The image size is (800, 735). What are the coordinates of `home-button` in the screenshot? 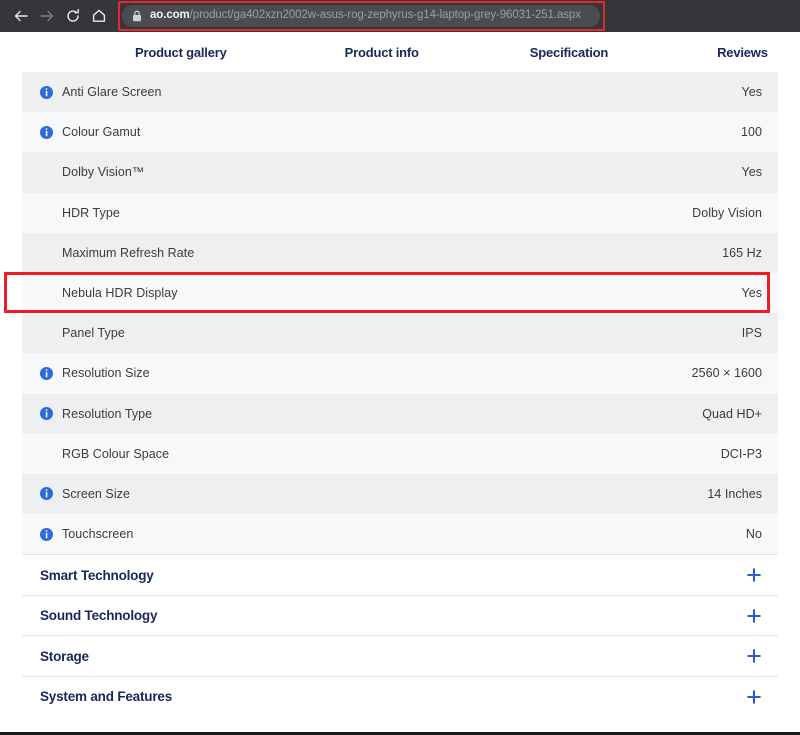 It's located at (99, 16).